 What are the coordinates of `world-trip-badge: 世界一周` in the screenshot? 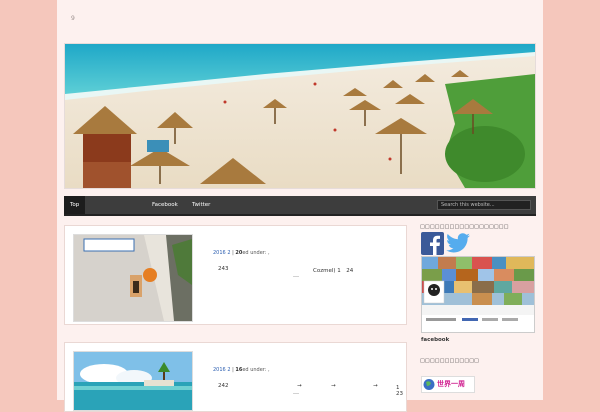 It's located at (448, 384).